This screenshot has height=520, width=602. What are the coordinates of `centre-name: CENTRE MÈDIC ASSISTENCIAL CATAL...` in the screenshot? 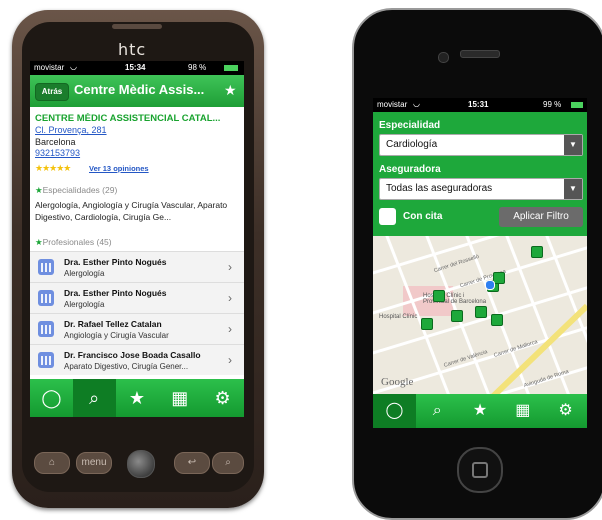 It's located at (128, 118).